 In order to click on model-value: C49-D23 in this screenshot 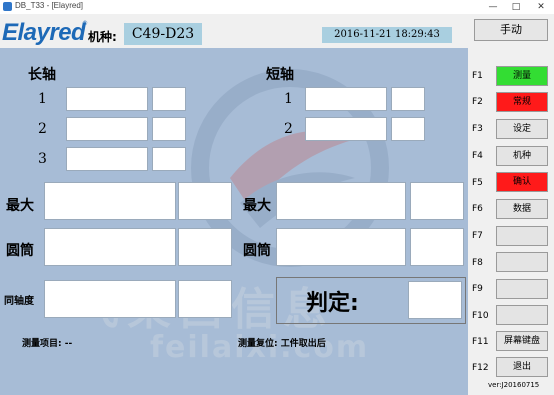, I will do `click(163, 34)`.